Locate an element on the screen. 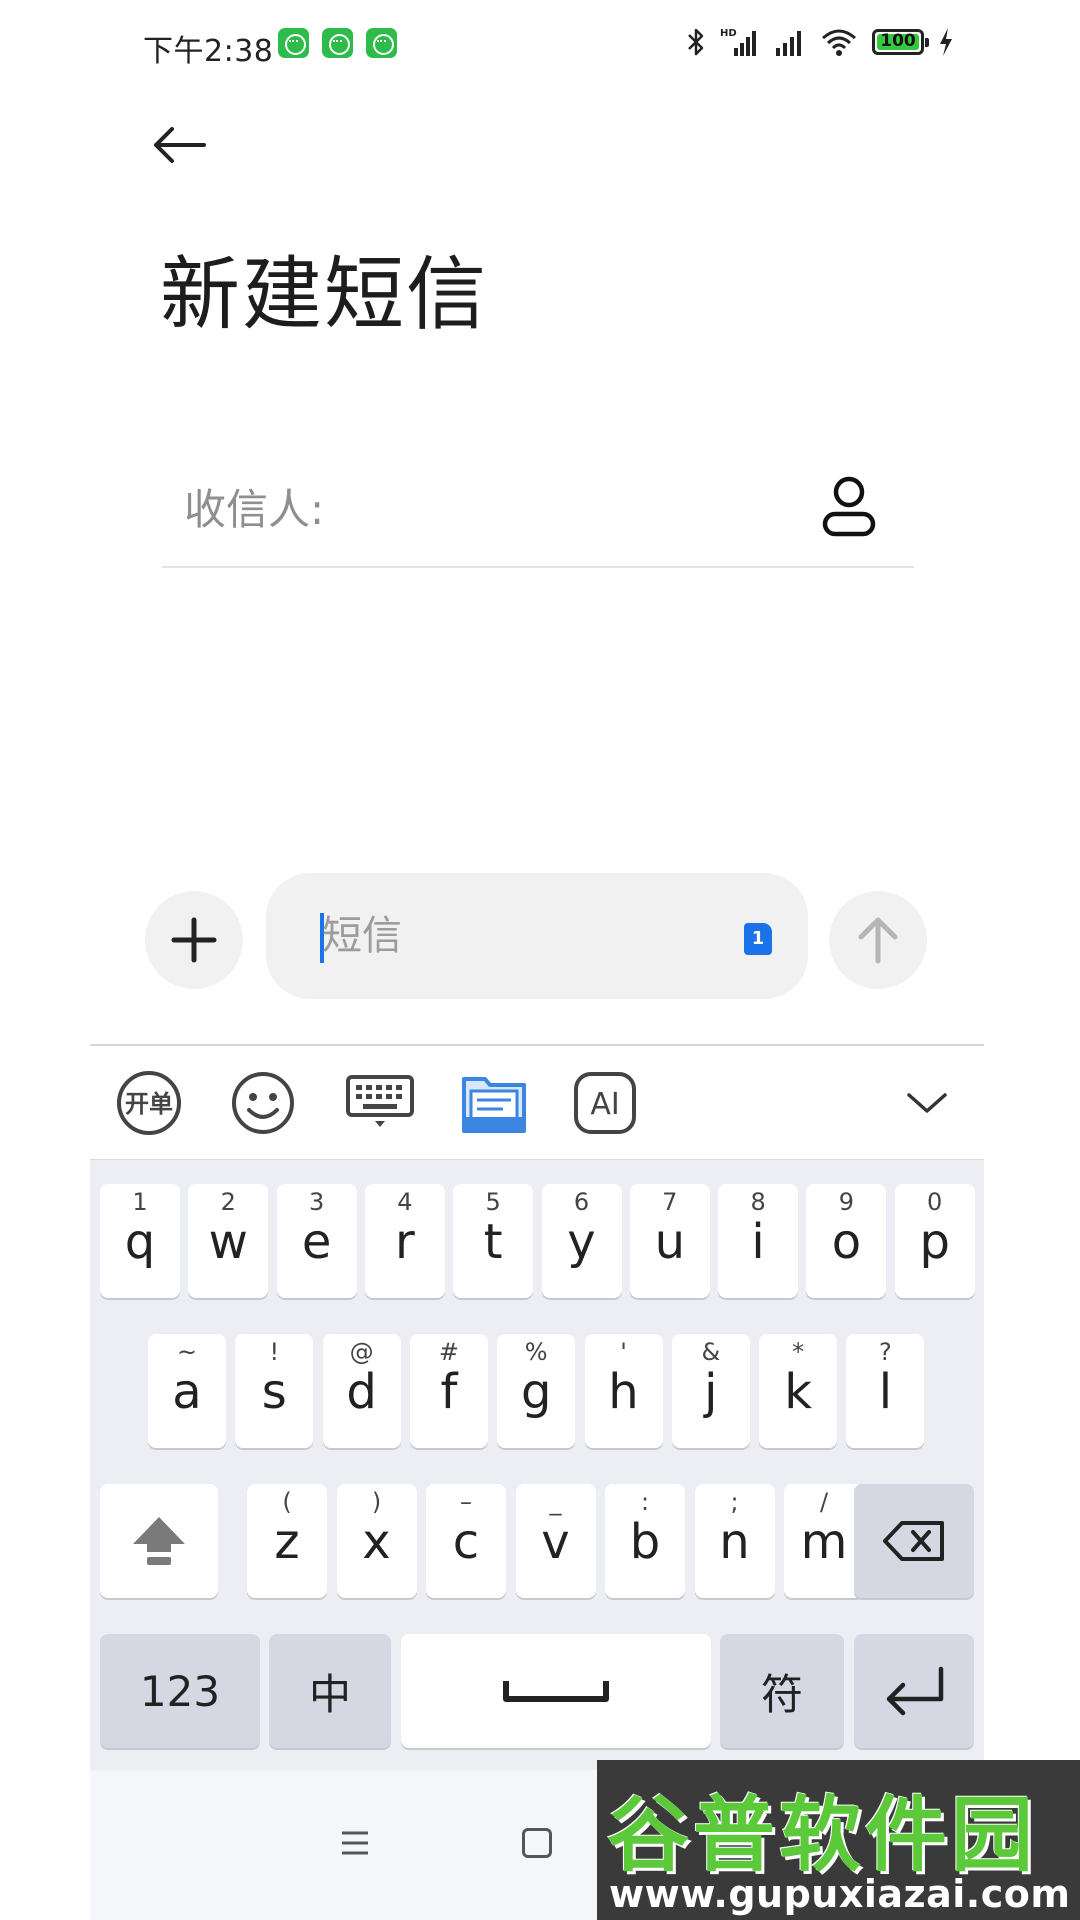 This screenshot has height=1920, width=1080. hide-keyboard-button is located at coordinates (927, 1103).